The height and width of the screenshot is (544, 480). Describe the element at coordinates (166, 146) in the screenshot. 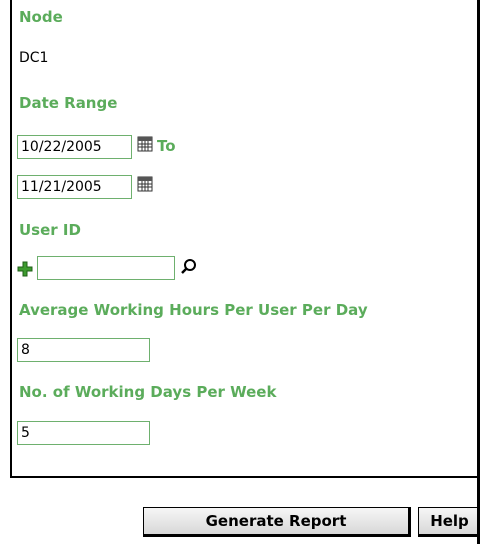

I see `to-label: To` at that location.